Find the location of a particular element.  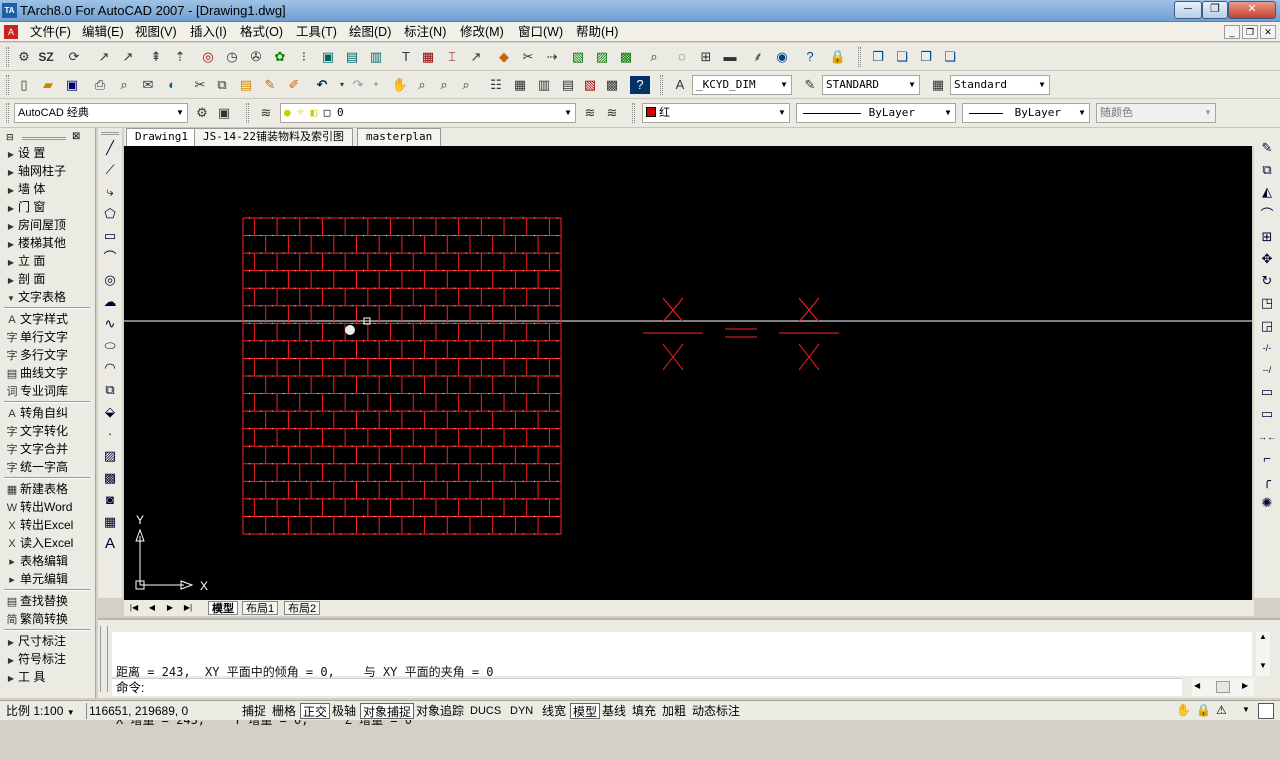

command-grip is located at coordinates (104, 659).